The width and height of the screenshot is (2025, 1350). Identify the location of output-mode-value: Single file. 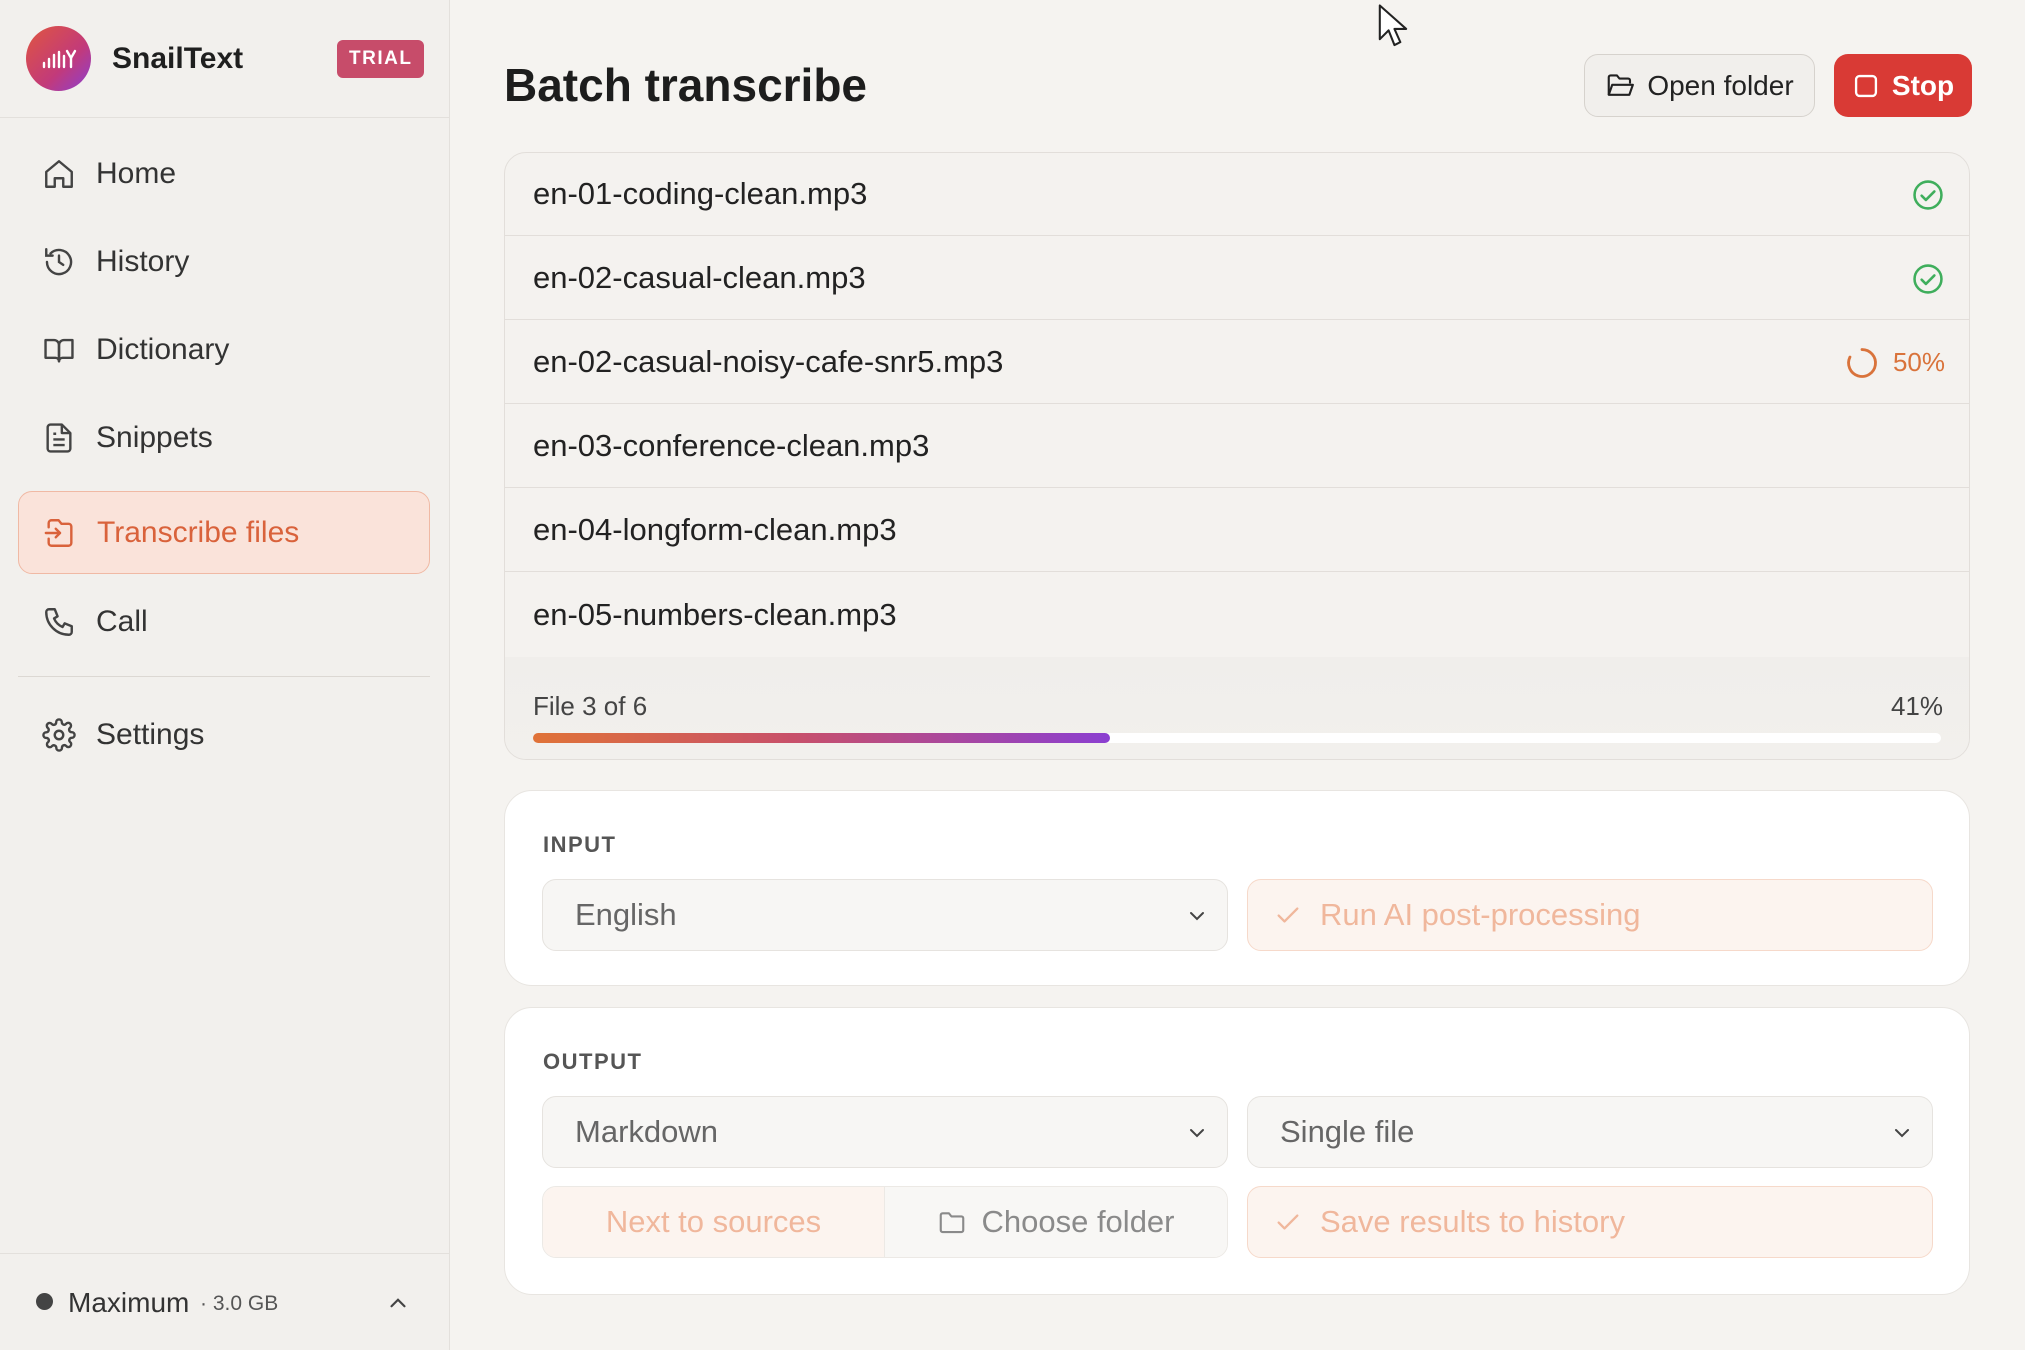
(1347, 1131).